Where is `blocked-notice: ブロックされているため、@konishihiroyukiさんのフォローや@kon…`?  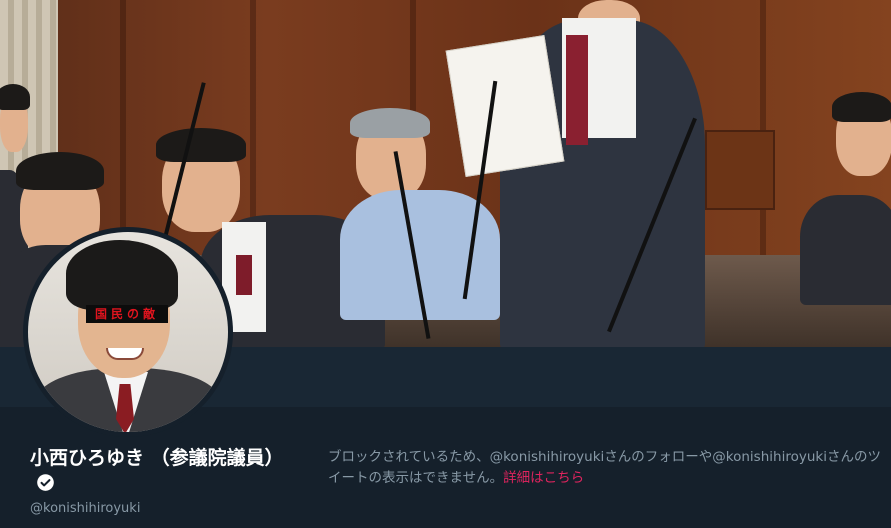
blocked-notice: ブロックされているため、@konishihiroyukiさんのフォローや@kon… is located at coordinates (608, 468).